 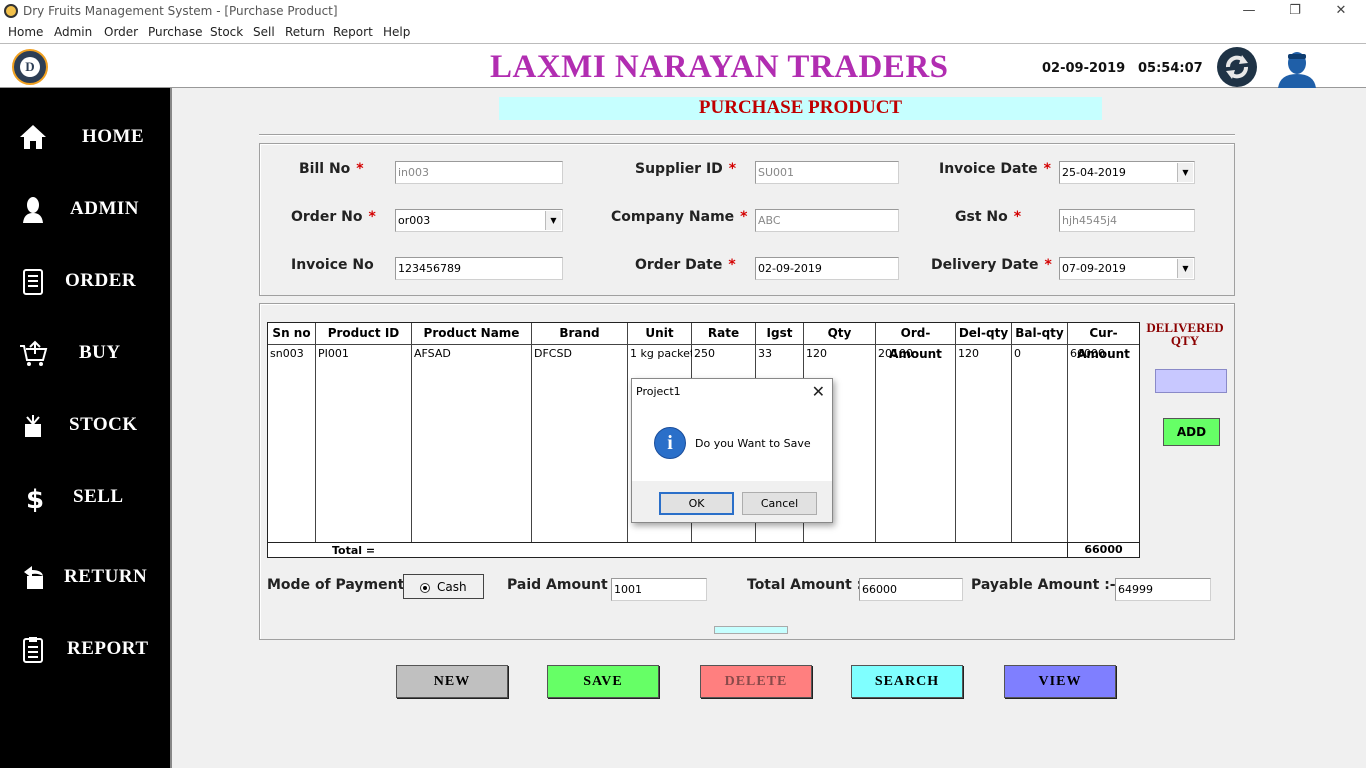 I want to click on bill-no-input: in003, so click(x=479, y=172).